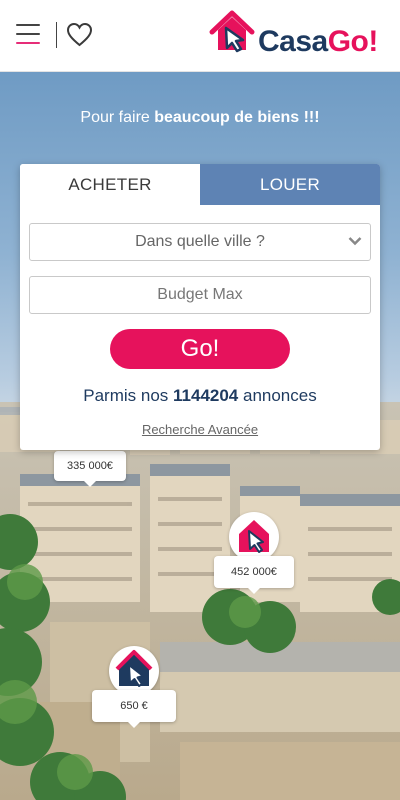  What do you see at coordinates (134, 709) in the screenshot?
I see `price-label: 650 €` at bounding box center [134, 709].